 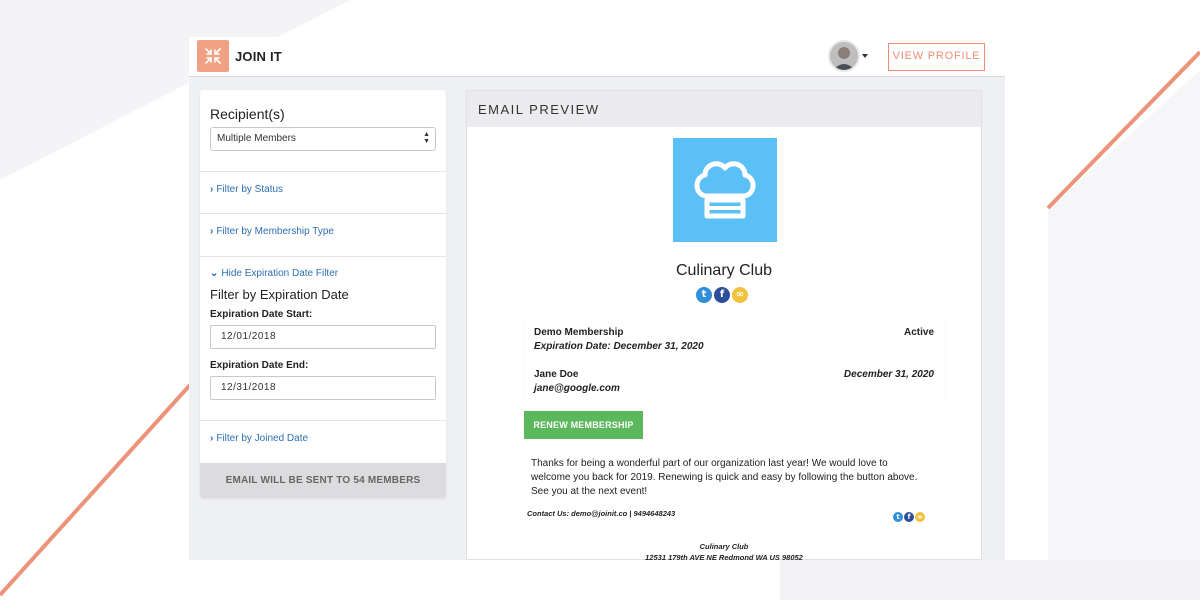 I want to click on chevron-down-icon, so click(x=865, y=56).